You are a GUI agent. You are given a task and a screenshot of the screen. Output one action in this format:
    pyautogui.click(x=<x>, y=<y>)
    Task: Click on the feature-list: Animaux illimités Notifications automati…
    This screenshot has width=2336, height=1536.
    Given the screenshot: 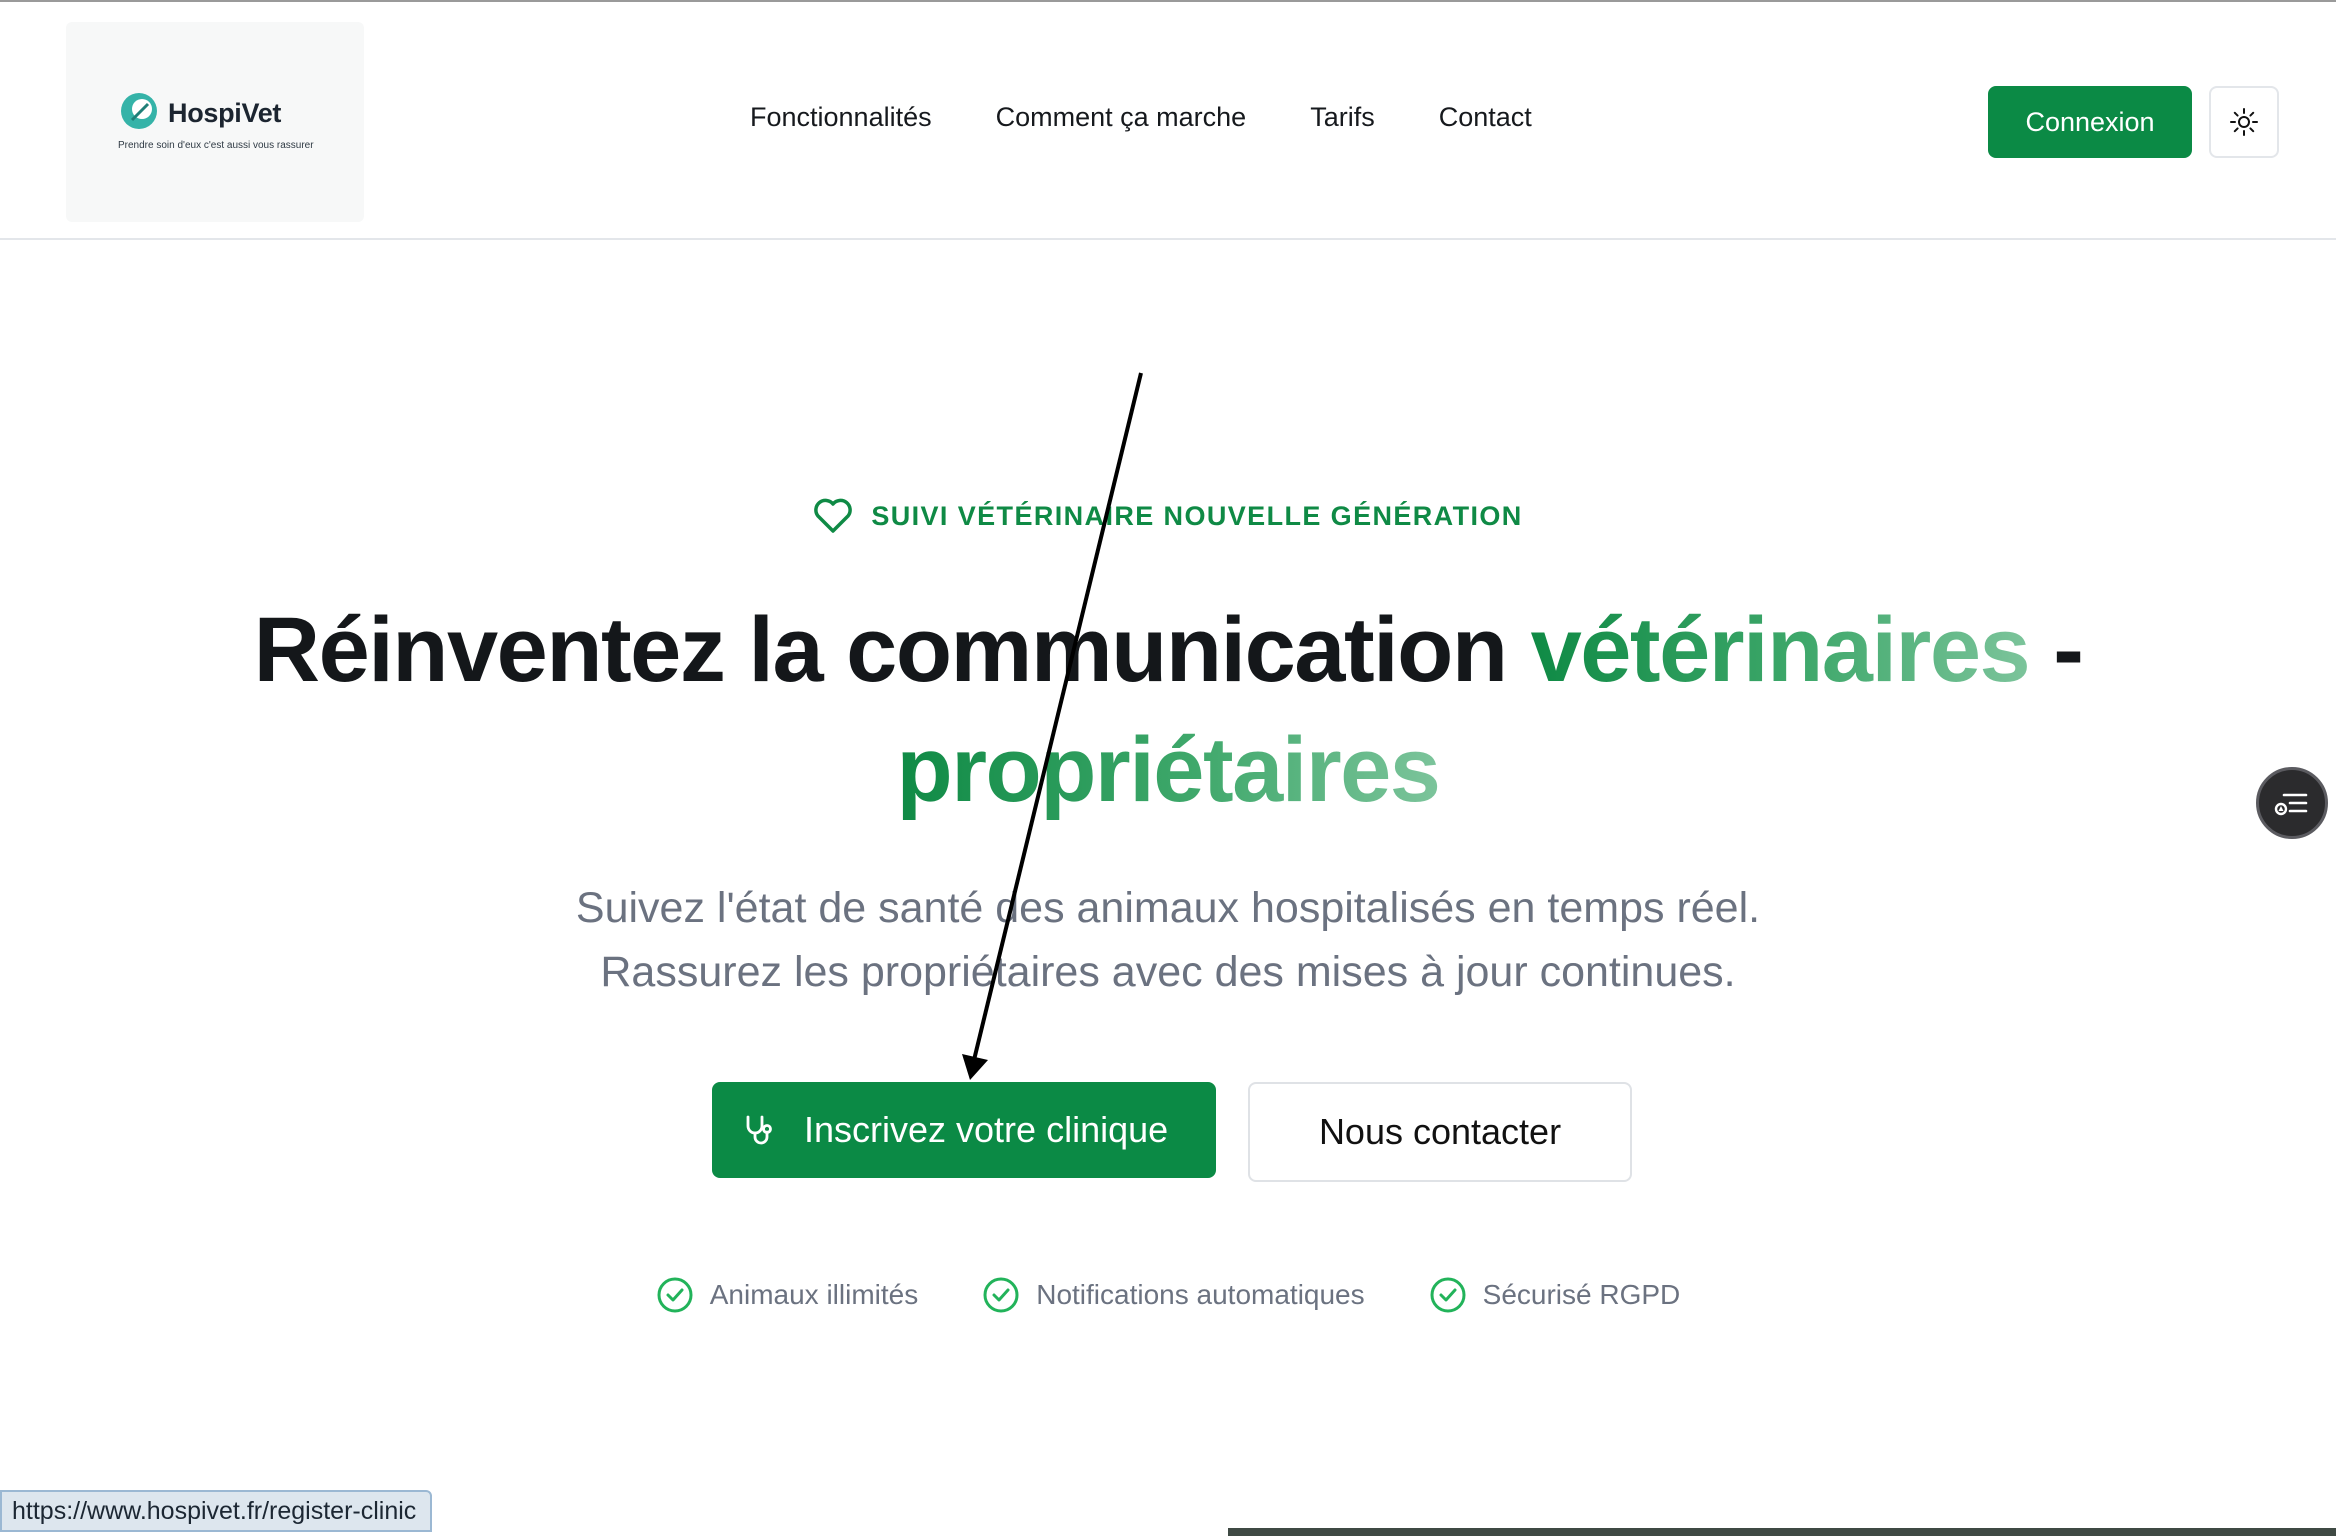 What is the action you would take?
    pyautogui.click(x=1168, y=1295)
    